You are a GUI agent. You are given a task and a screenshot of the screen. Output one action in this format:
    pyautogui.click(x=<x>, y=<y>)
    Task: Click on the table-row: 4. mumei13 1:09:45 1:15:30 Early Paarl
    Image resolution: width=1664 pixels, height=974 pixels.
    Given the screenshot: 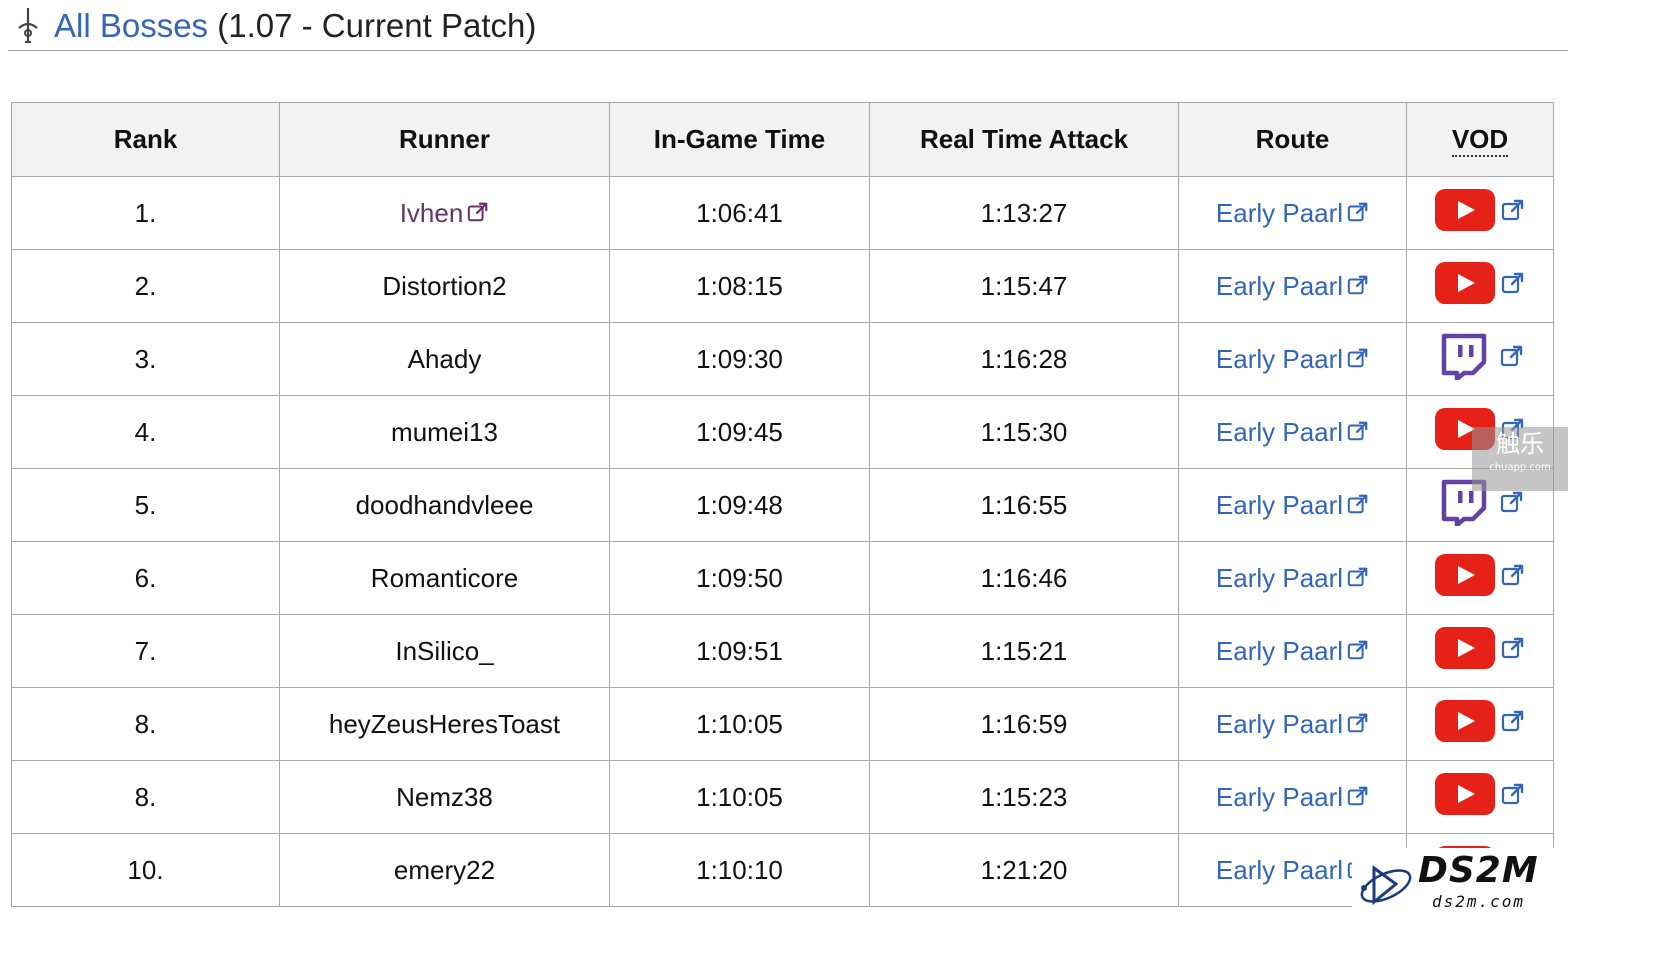 What is the action you would take?
    pyautogui.click(x=782, y=432)
    